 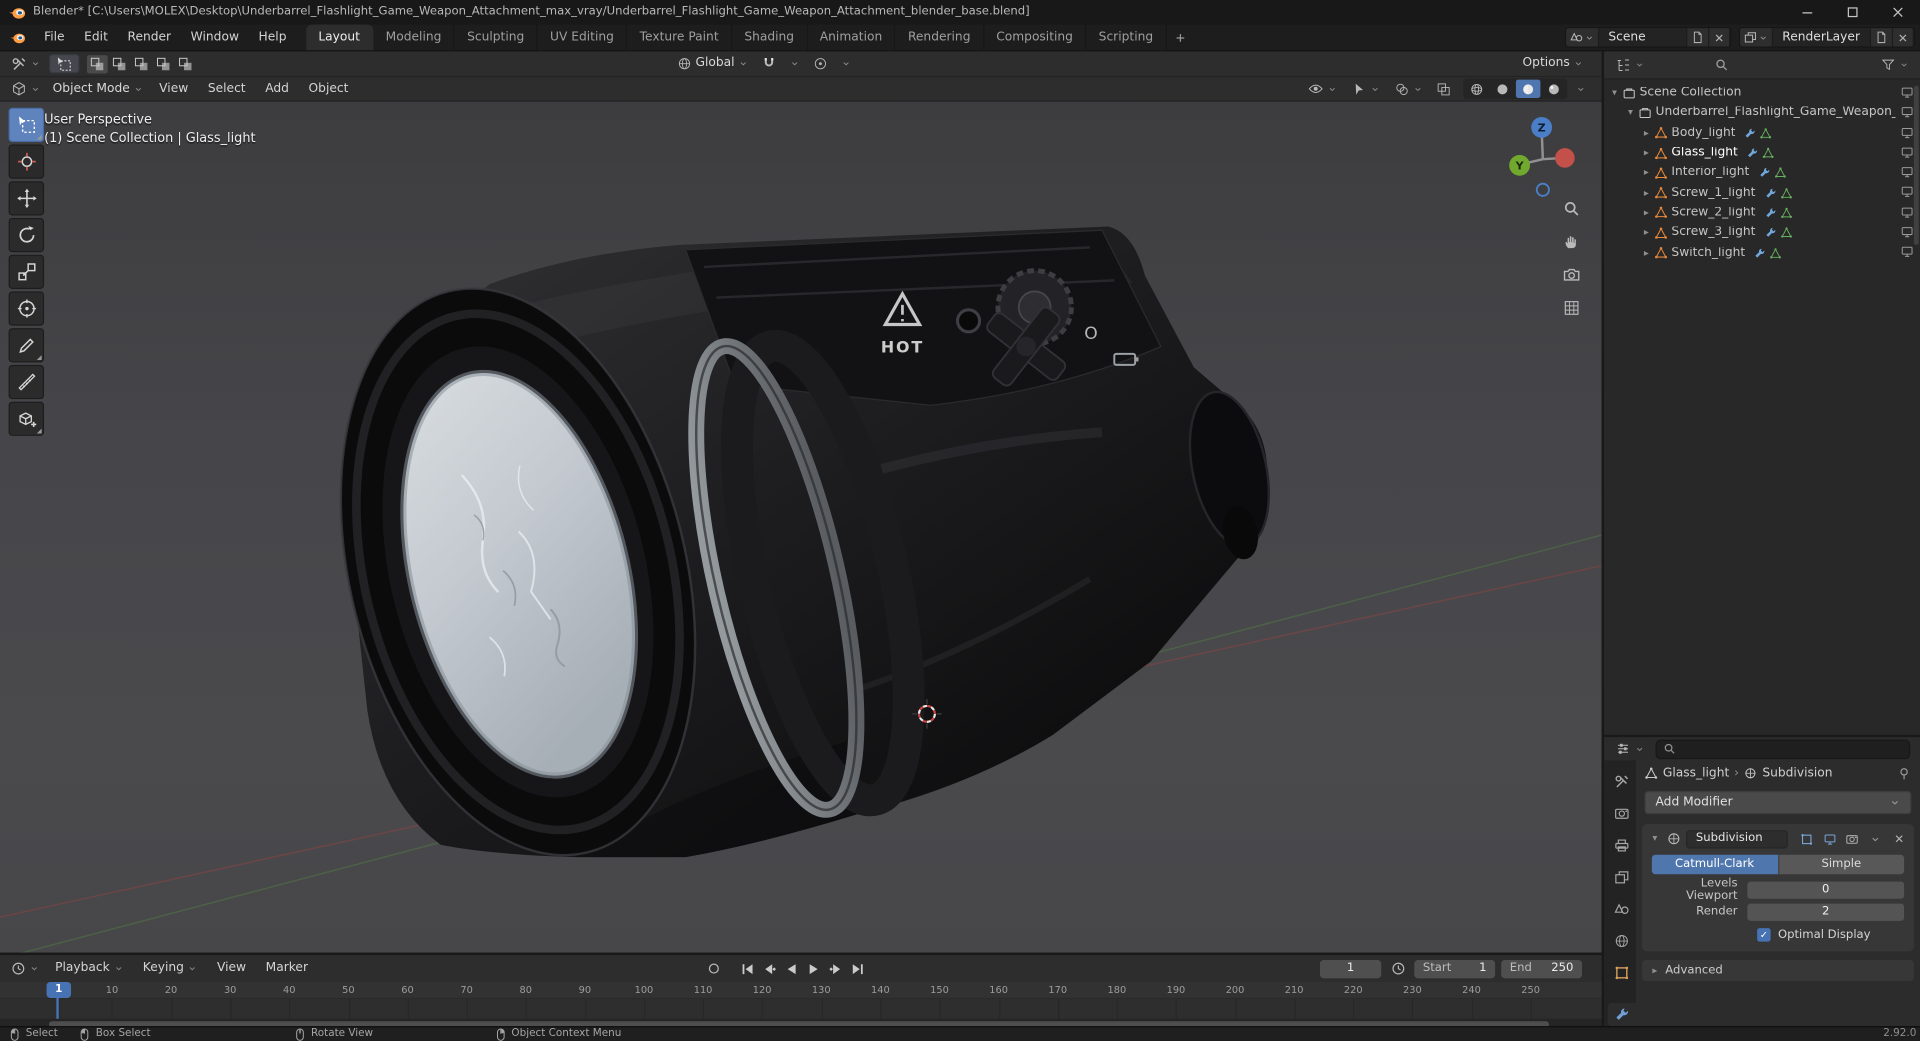 What do you see at coordinates (1719, 37) in the screenshot?
I see `unlink-scene-button` at bounding box center [1719, 37].